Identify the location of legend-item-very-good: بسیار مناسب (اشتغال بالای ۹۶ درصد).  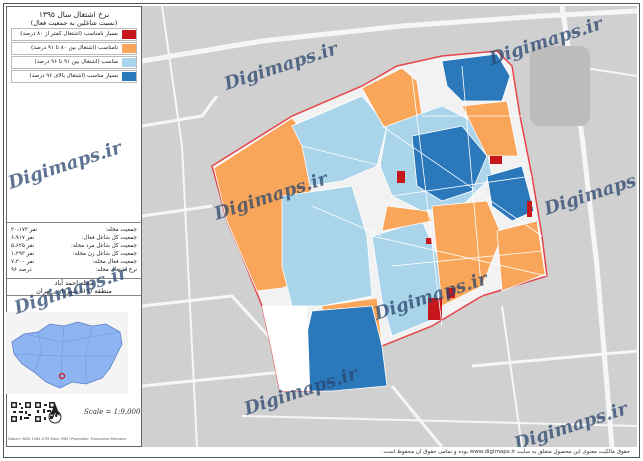
(74, 76).